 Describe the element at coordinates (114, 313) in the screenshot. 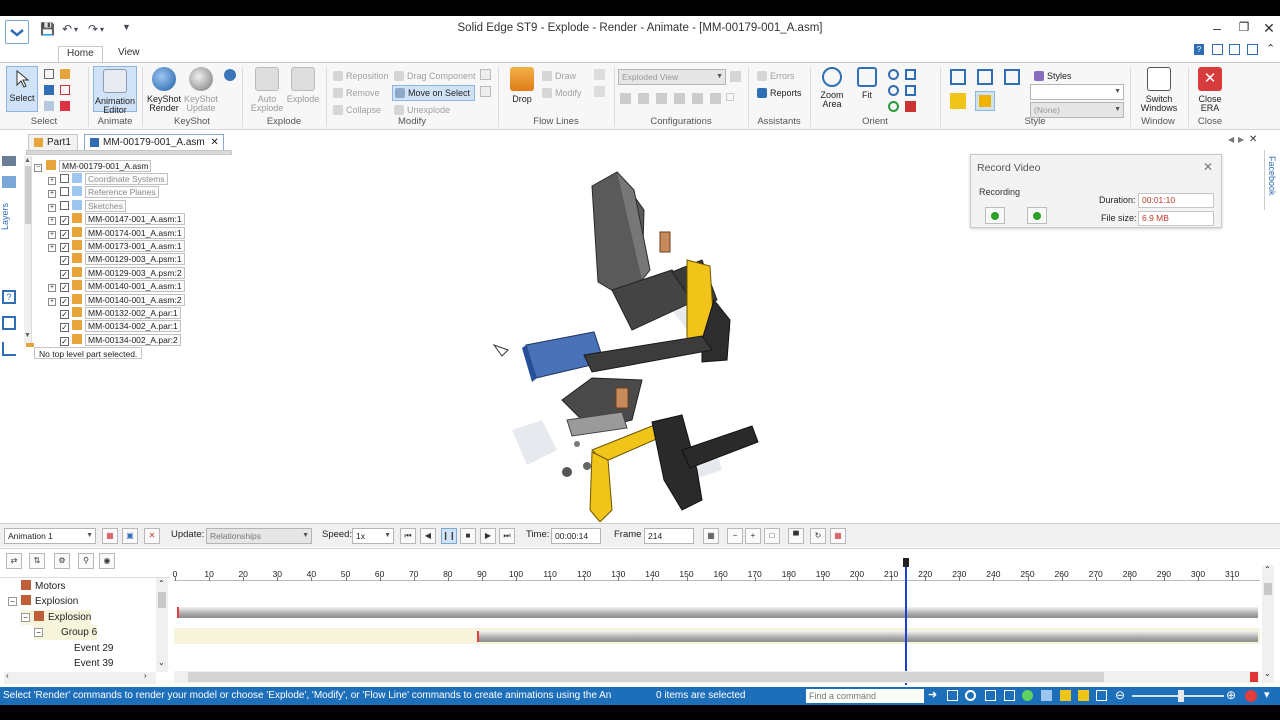

I see `tree-item: ✓ MM-00132-002_A.par:1` at that location.